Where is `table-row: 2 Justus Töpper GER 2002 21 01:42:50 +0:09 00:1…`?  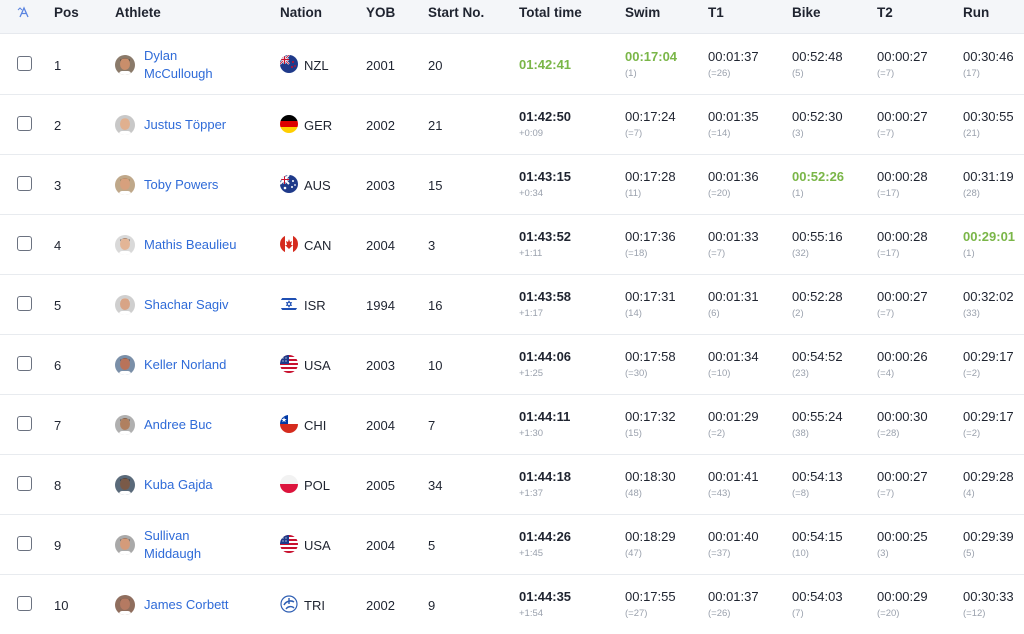 table-row: 2 Justus Töpper GER 2002 21 01:42:50 +0:09 00:1… is located at coordinates (512, 125).